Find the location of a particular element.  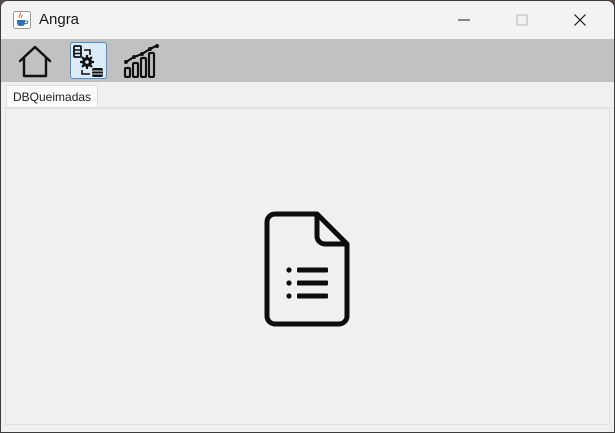

toolbar is located at coordinates (307, 60).